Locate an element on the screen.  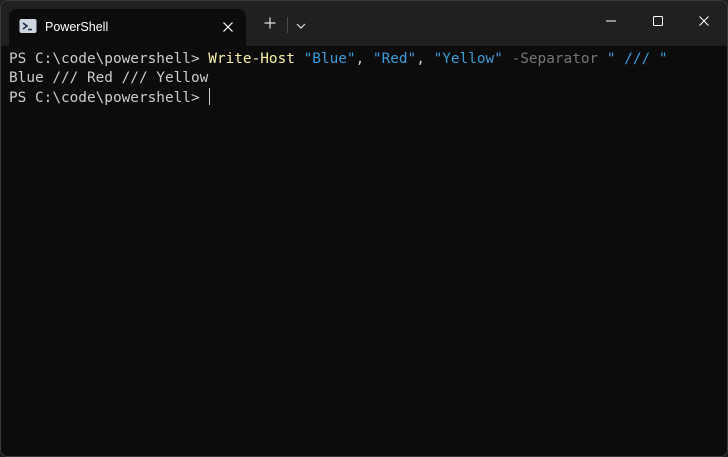
string-arg: "Blue" is located at coordinates (329, 59).